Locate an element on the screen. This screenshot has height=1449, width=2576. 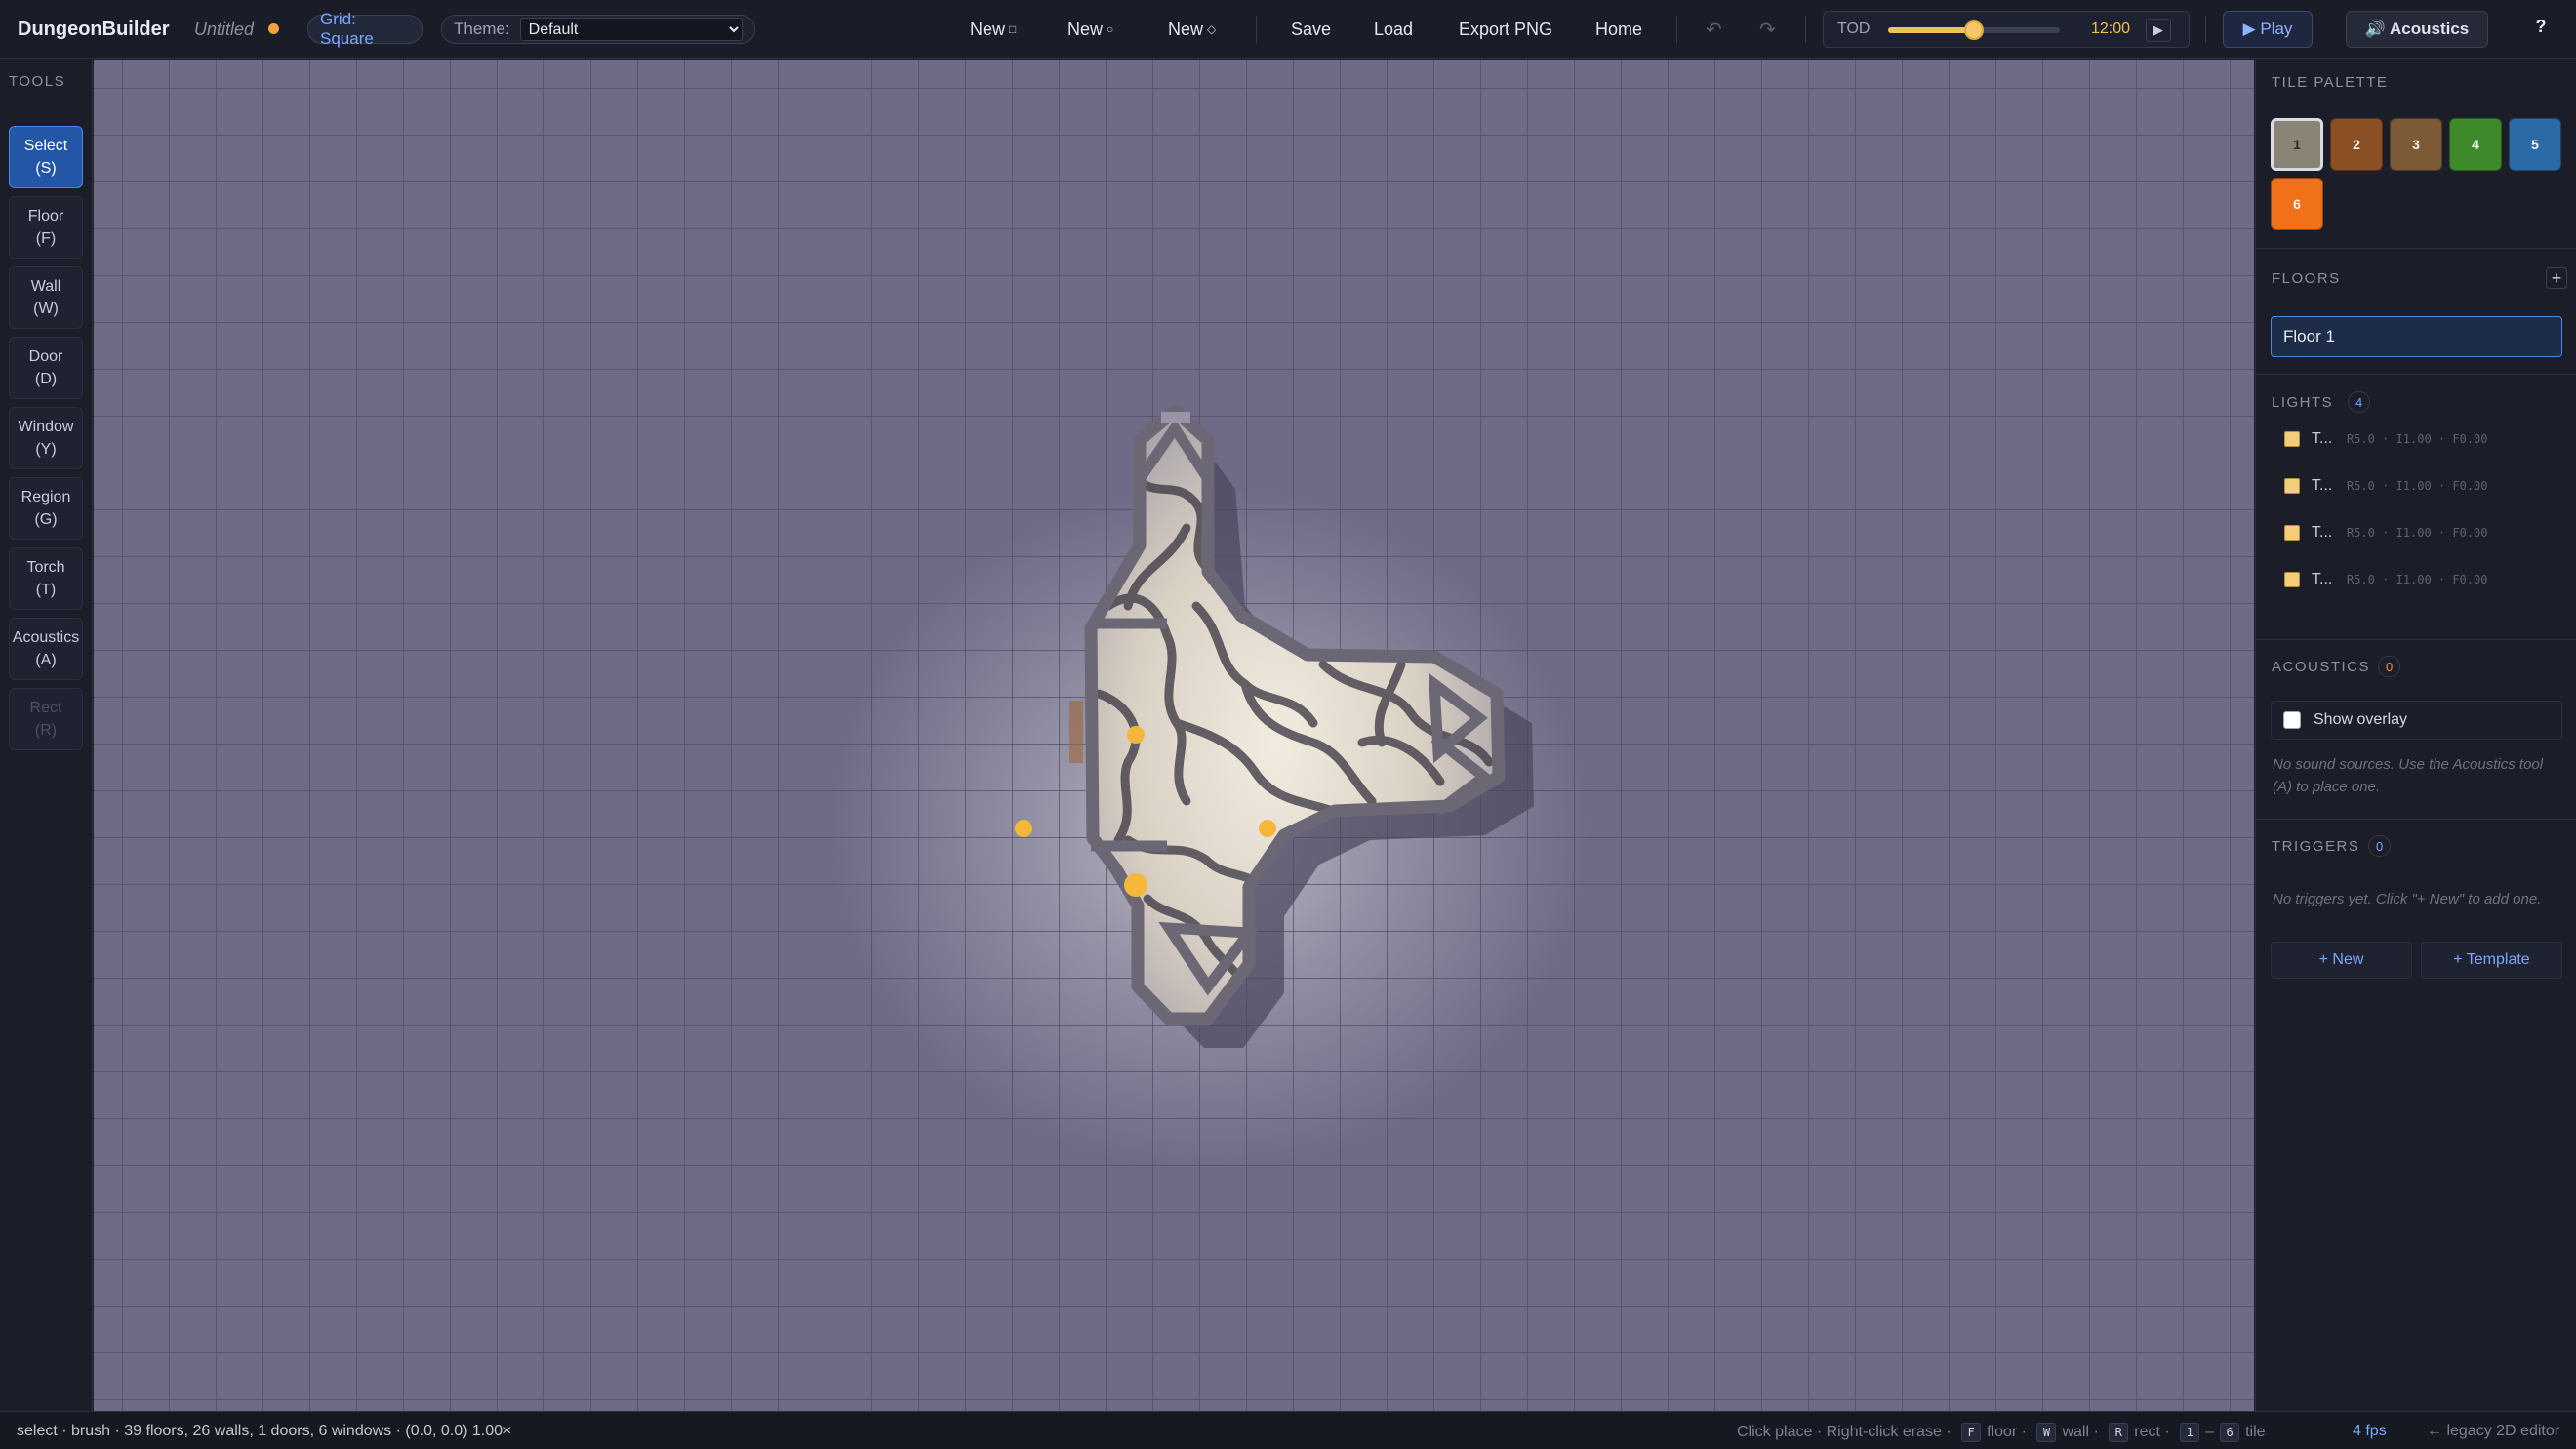
hint-right-click: Right-click erase is located at coordinates (1884, 1432).